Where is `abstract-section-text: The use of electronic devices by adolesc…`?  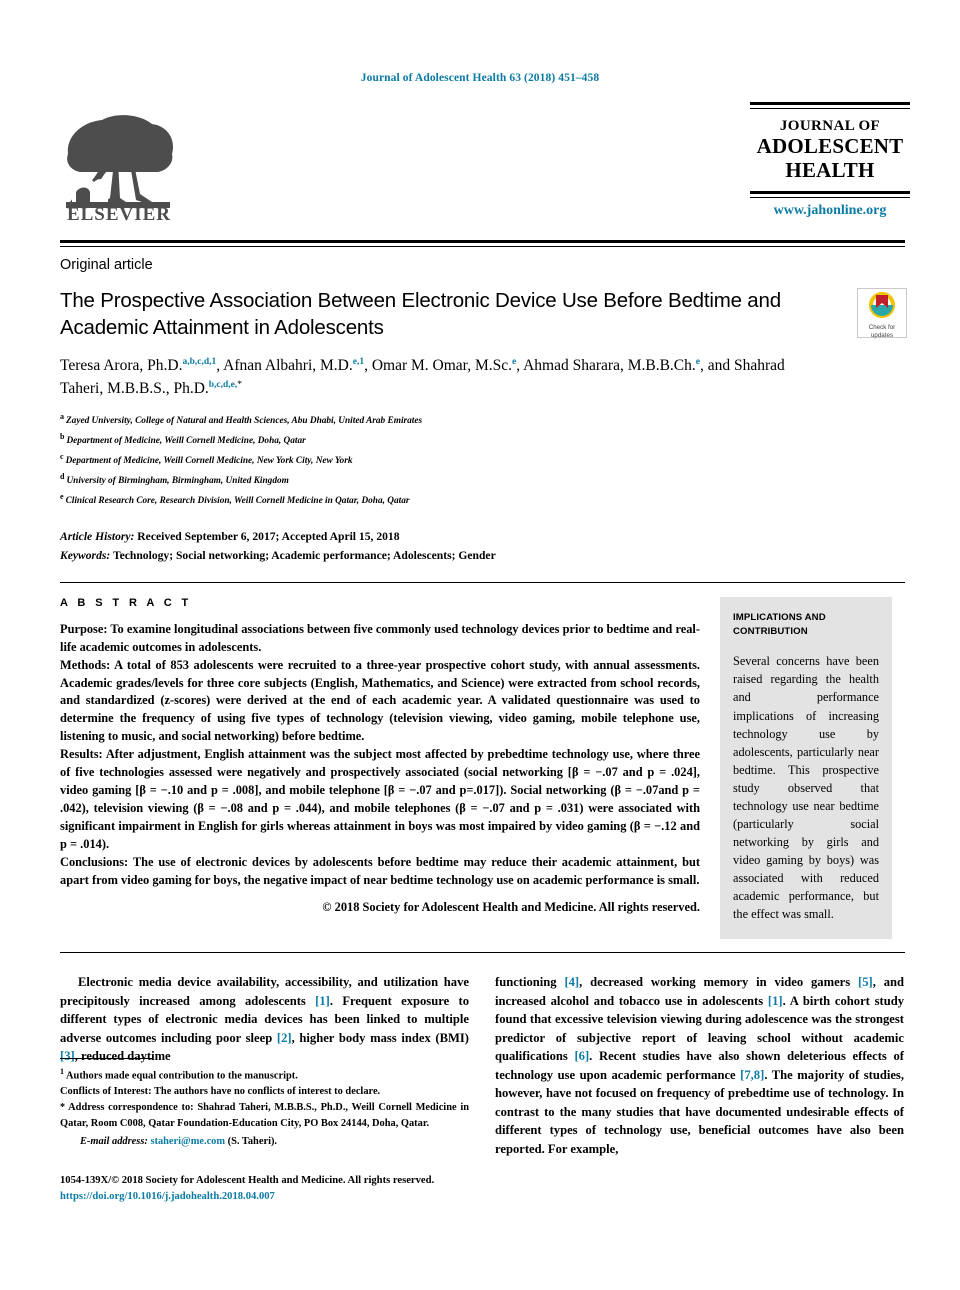
abstract-section-text: The use of electronic devices by adolesc… is located at coordinates (380, 871).